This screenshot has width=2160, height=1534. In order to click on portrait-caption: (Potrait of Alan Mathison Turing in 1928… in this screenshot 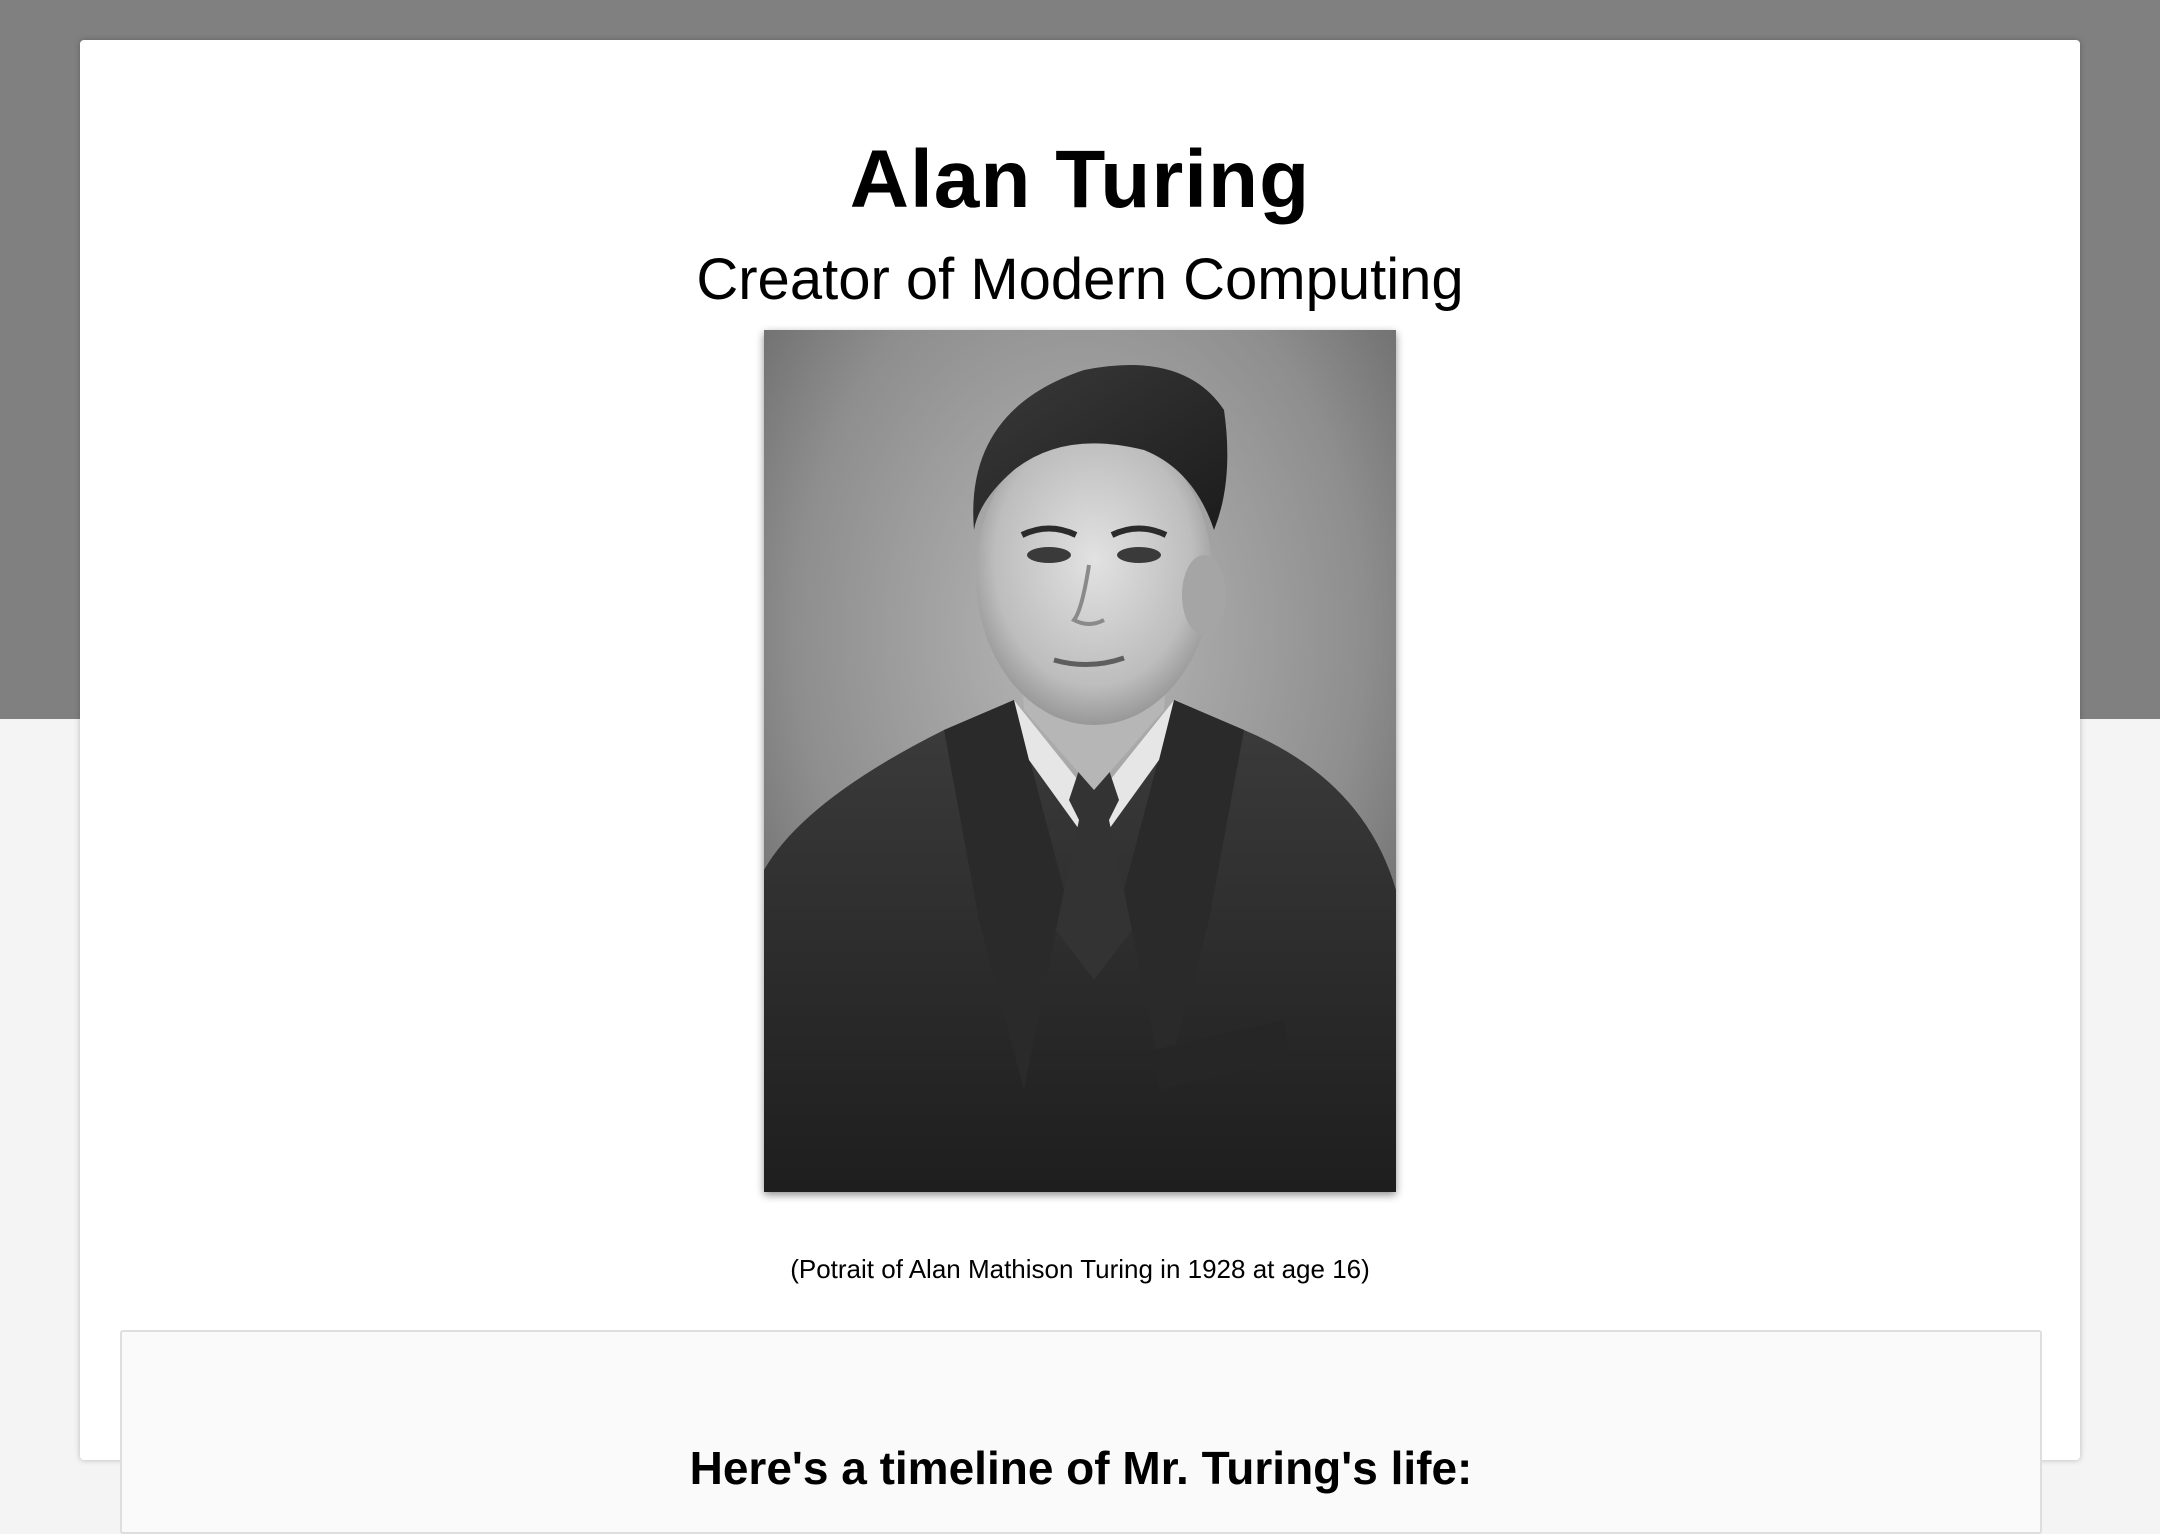, I will do `click(1080, 1269)`.